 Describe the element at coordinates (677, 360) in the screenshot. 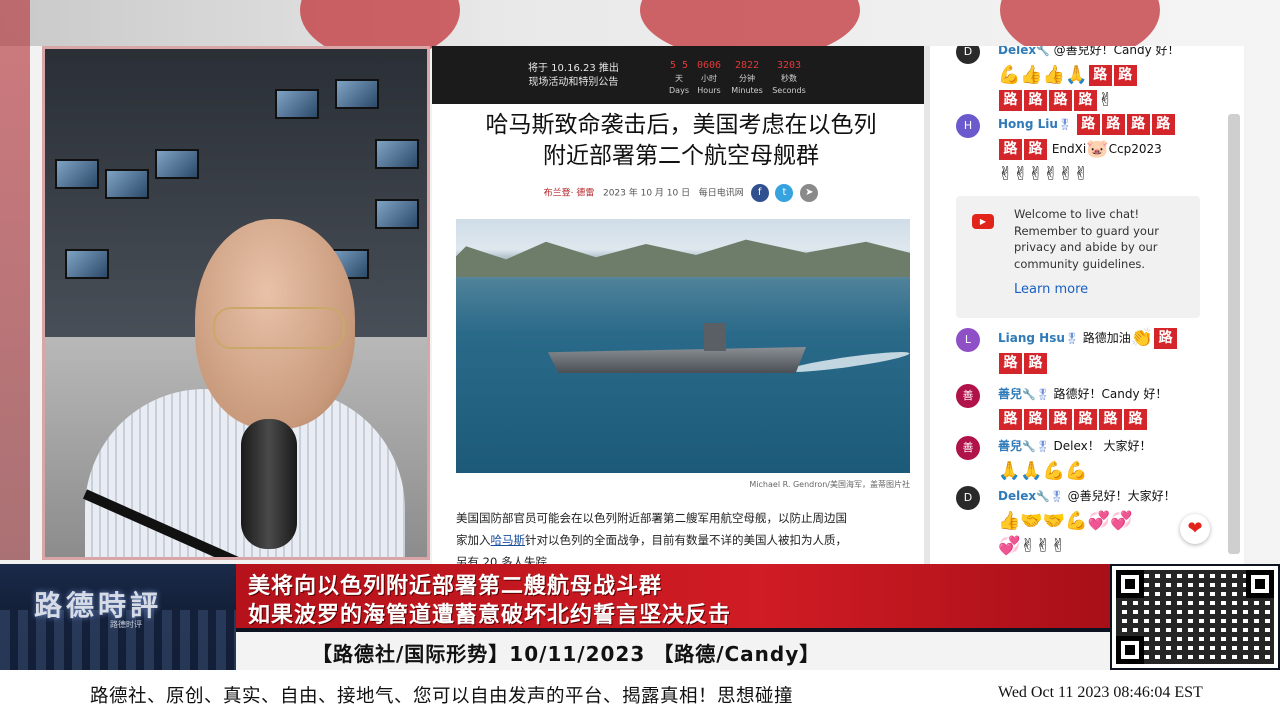

I see `photo-aircraft-carrier` at that location.